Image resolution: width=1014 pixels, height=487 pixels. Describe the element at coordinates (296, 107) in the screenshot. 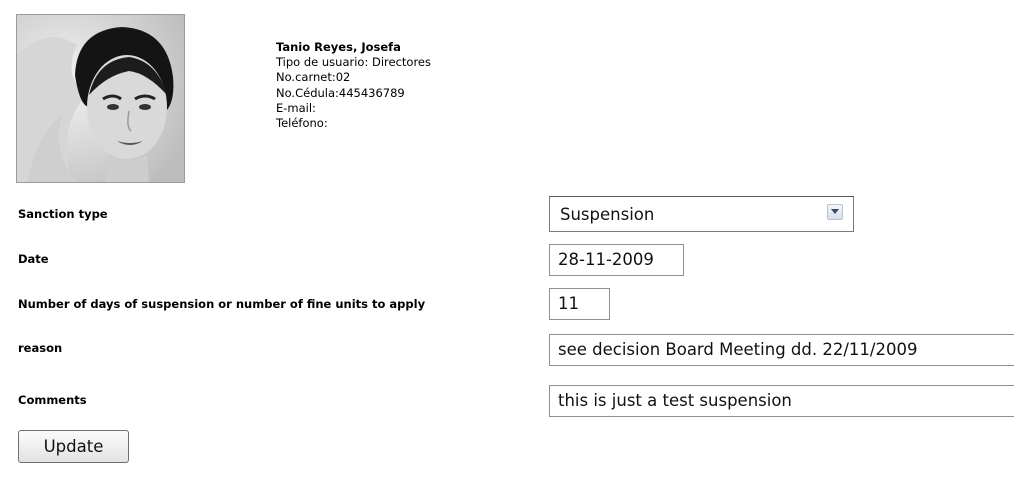

I see `user-email: E-mail:` at that location.